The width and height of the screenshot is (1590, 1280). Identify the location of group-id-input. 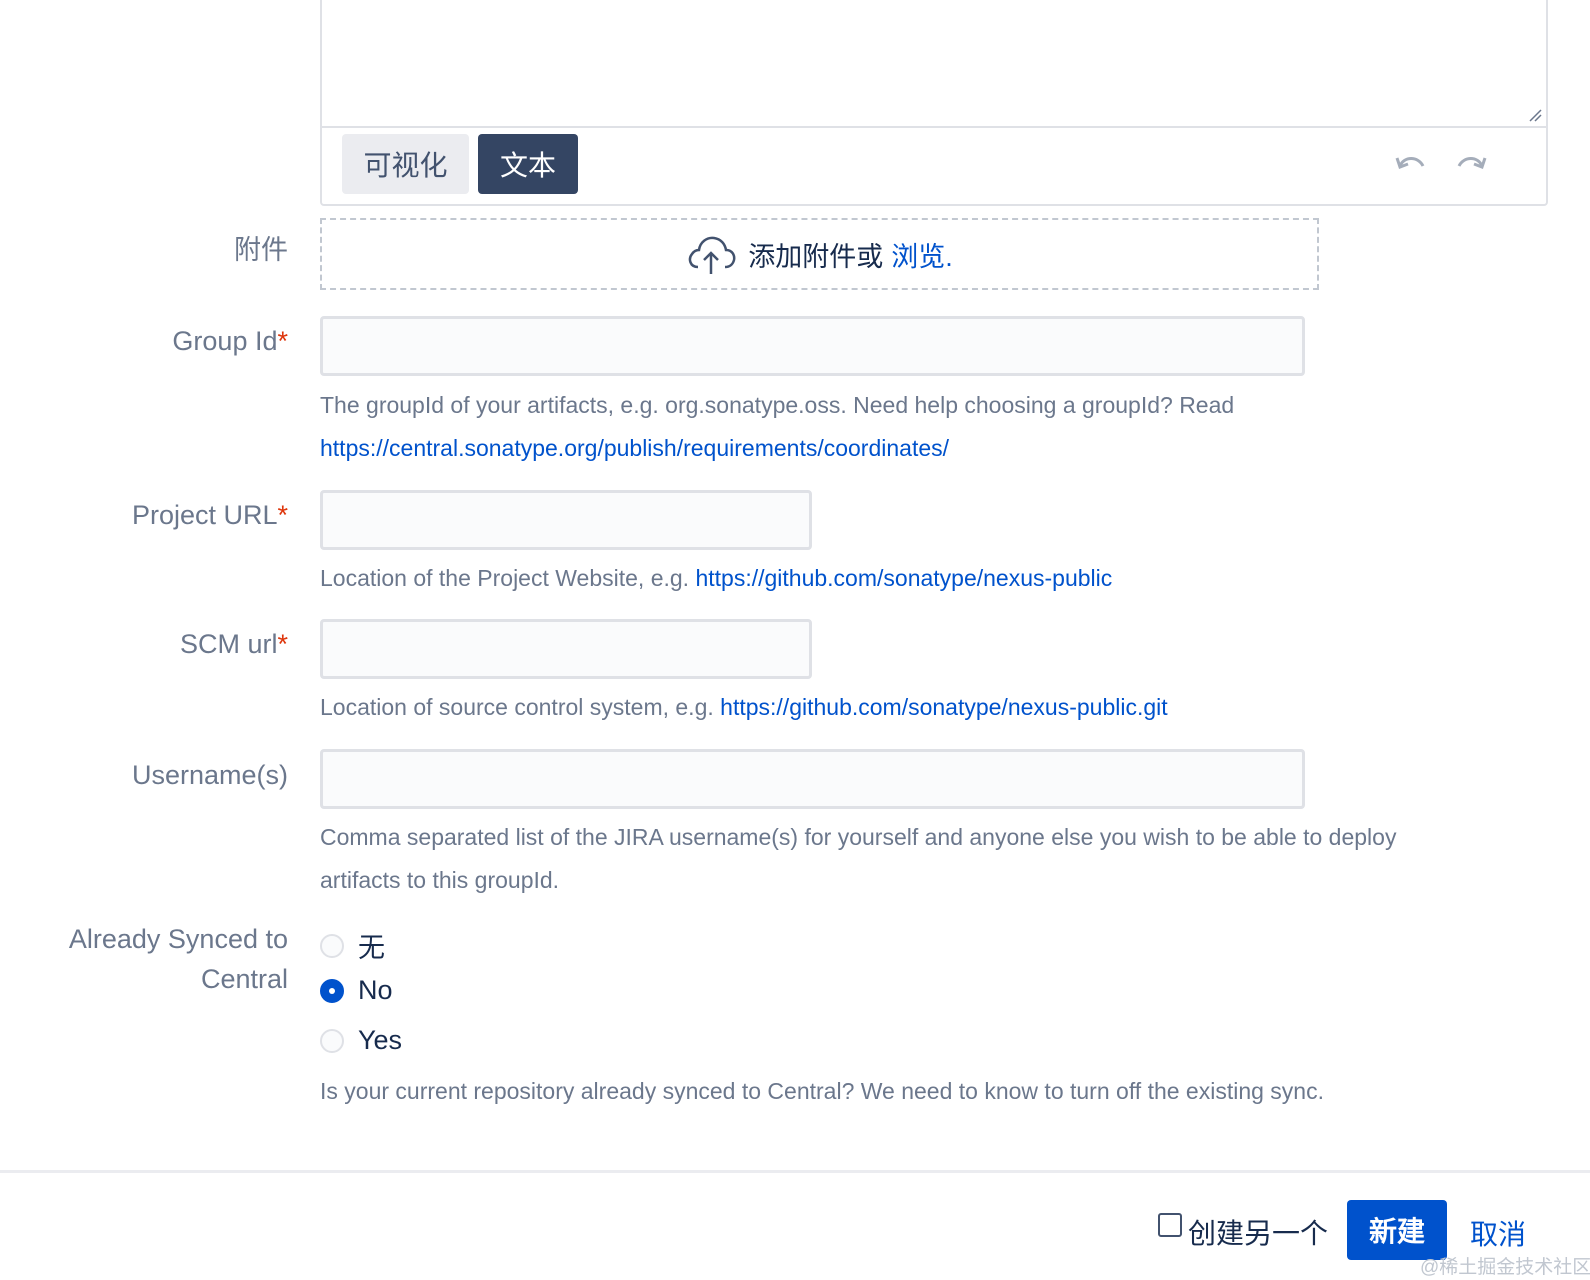
(812, 346).